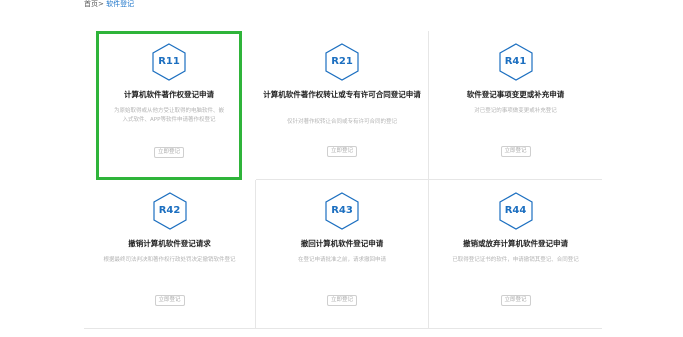 Image resolution: width=683 pixels, height=337 pixels. Describe the element at coordinates (342, 254) in the screenshot. I see `card-r43: R43 撤回计算机软件登记申请 在登记申请批准之前，请求撤回申请 立即登记` at that location.